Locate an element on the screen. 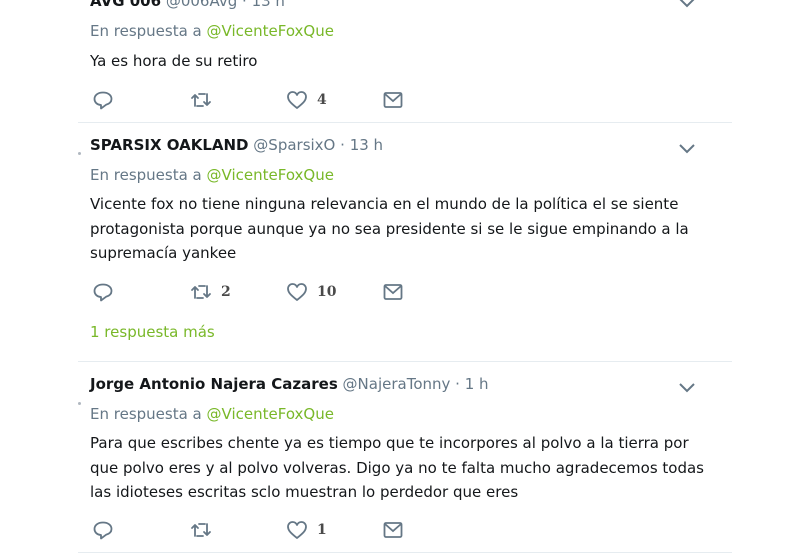 The image size is (800, 559). retweet-button: 2 is located at coordinates (210, 292).